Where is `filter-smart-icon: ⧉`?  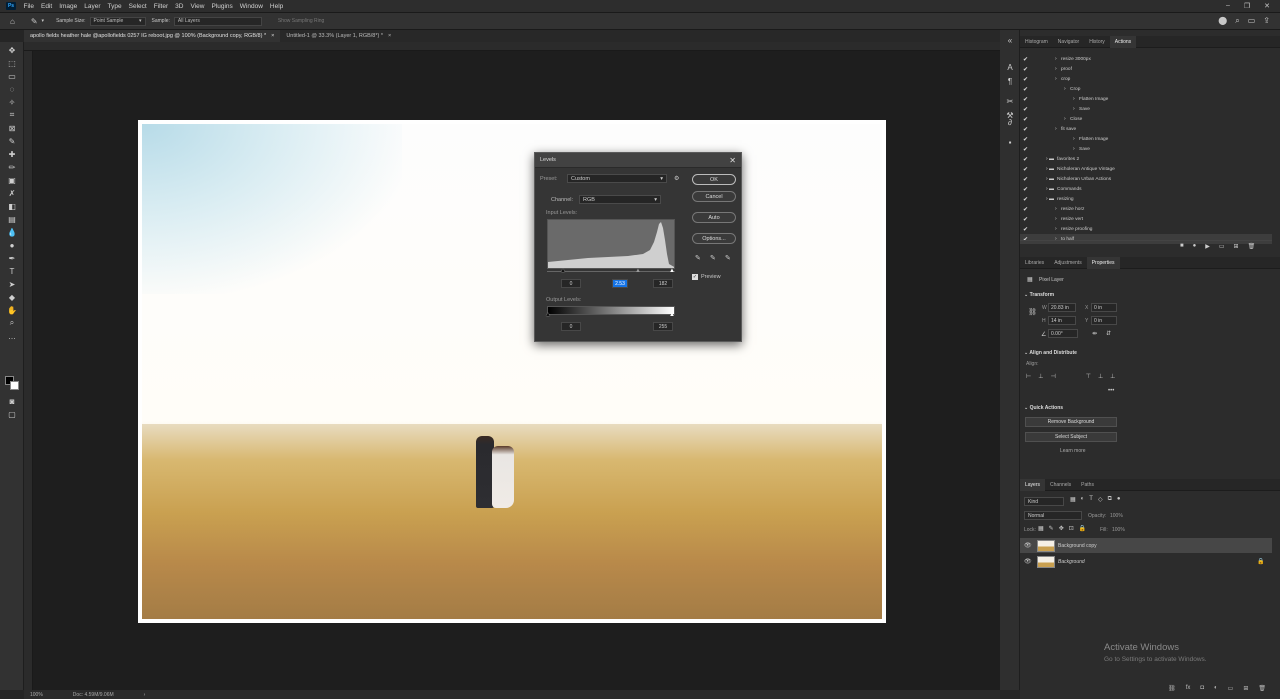
filter-smart-icon: ⧉ is located at coordinates (1110, 499).